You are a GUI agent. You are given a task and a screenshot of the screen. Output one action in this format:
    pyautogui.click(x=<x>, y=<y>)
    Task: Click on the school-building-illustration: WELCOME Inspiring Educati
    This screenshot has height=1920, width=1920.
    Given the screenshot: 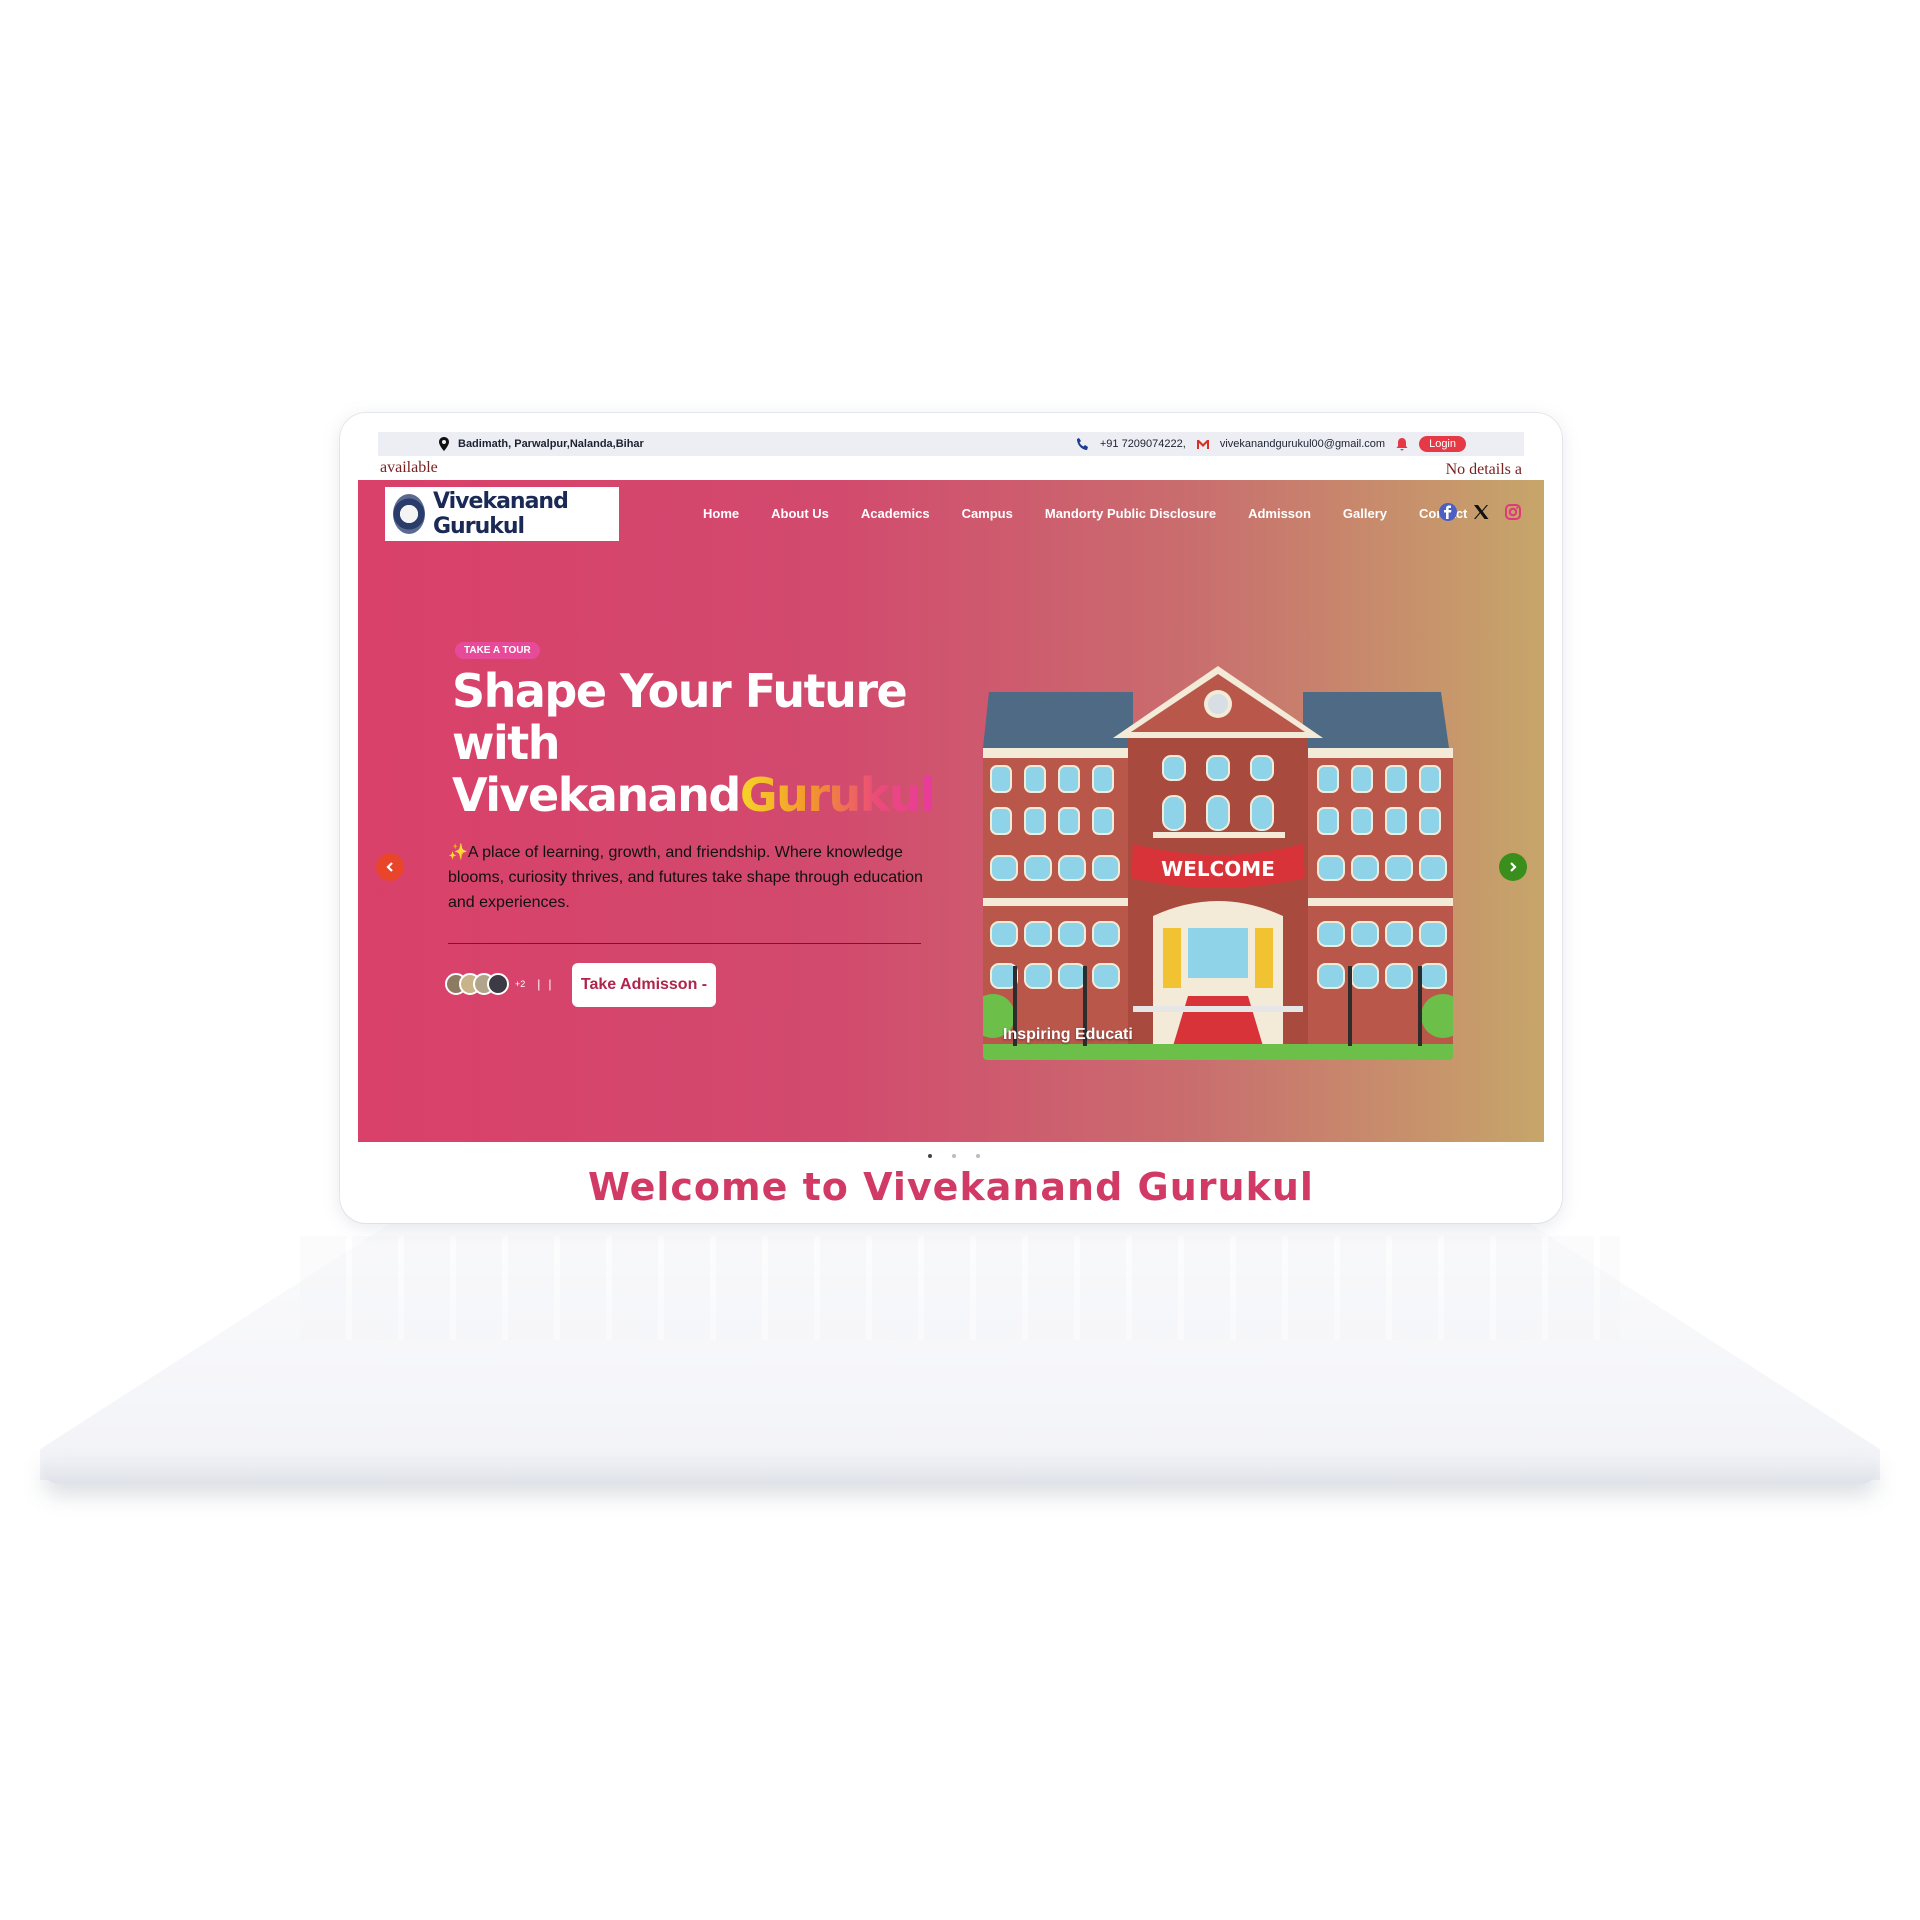 What is the action you would take?
    pyautogui.click(x=1218, y=863)
    